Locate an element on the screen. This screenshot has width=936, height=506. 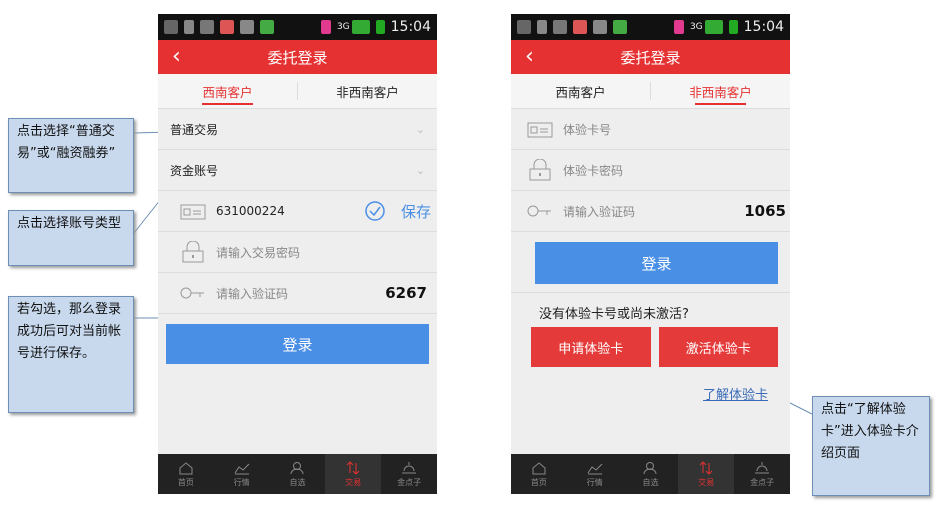
callout-account-type: 点击选择账号类型 is located at coordinates (71, 238).